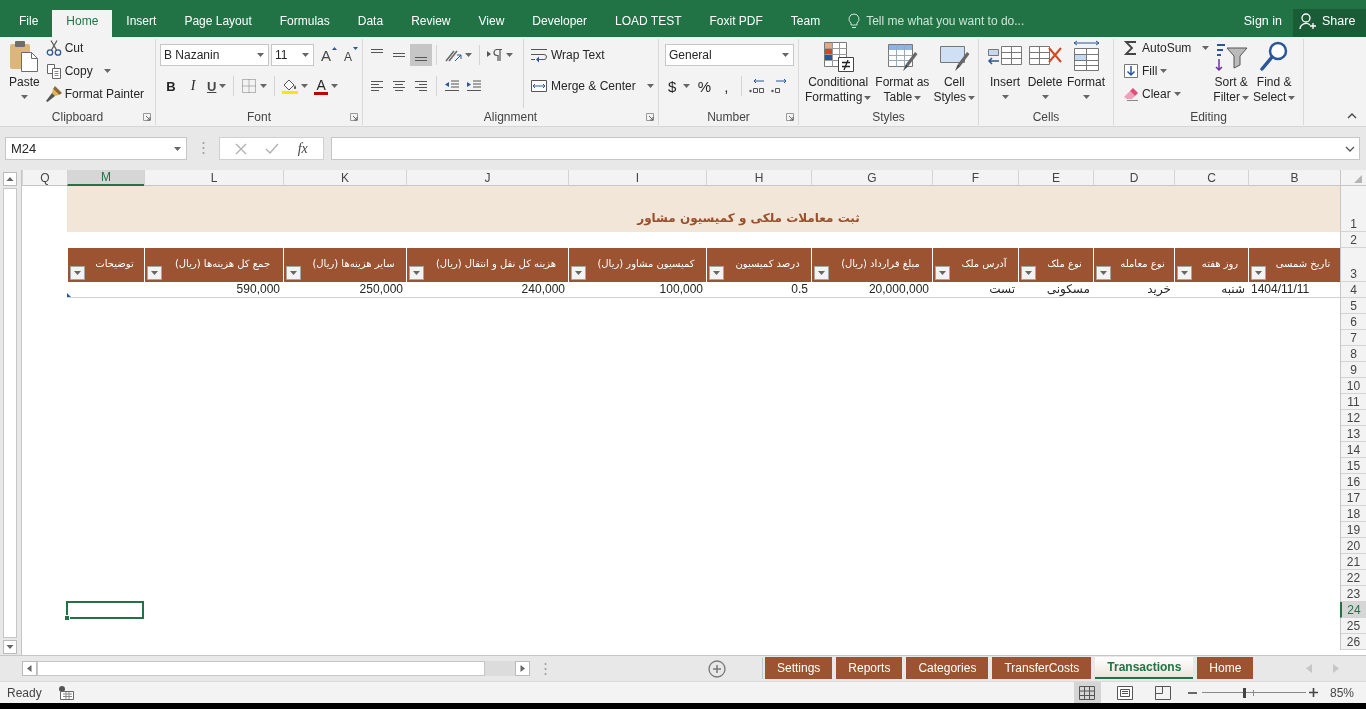  What do you see at coordinates (871, 178) in the screenshot?
I see `column-header: G` at bounding box center [871, 178].